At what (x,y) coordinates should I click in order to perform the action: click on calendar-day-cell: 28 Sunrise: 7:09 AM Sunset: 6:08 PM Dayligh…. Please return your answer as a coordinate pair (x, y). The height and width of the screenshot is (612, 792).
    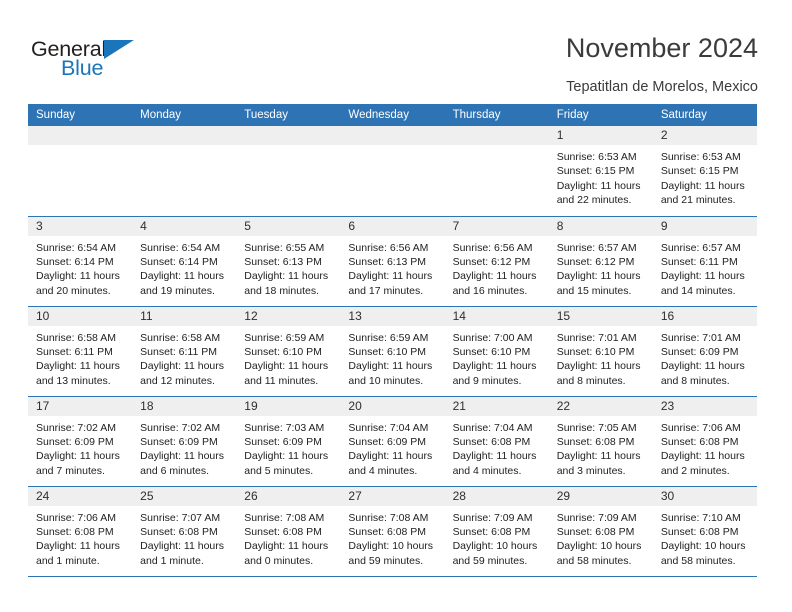
    Looking at the image, I should click on (496, 531).